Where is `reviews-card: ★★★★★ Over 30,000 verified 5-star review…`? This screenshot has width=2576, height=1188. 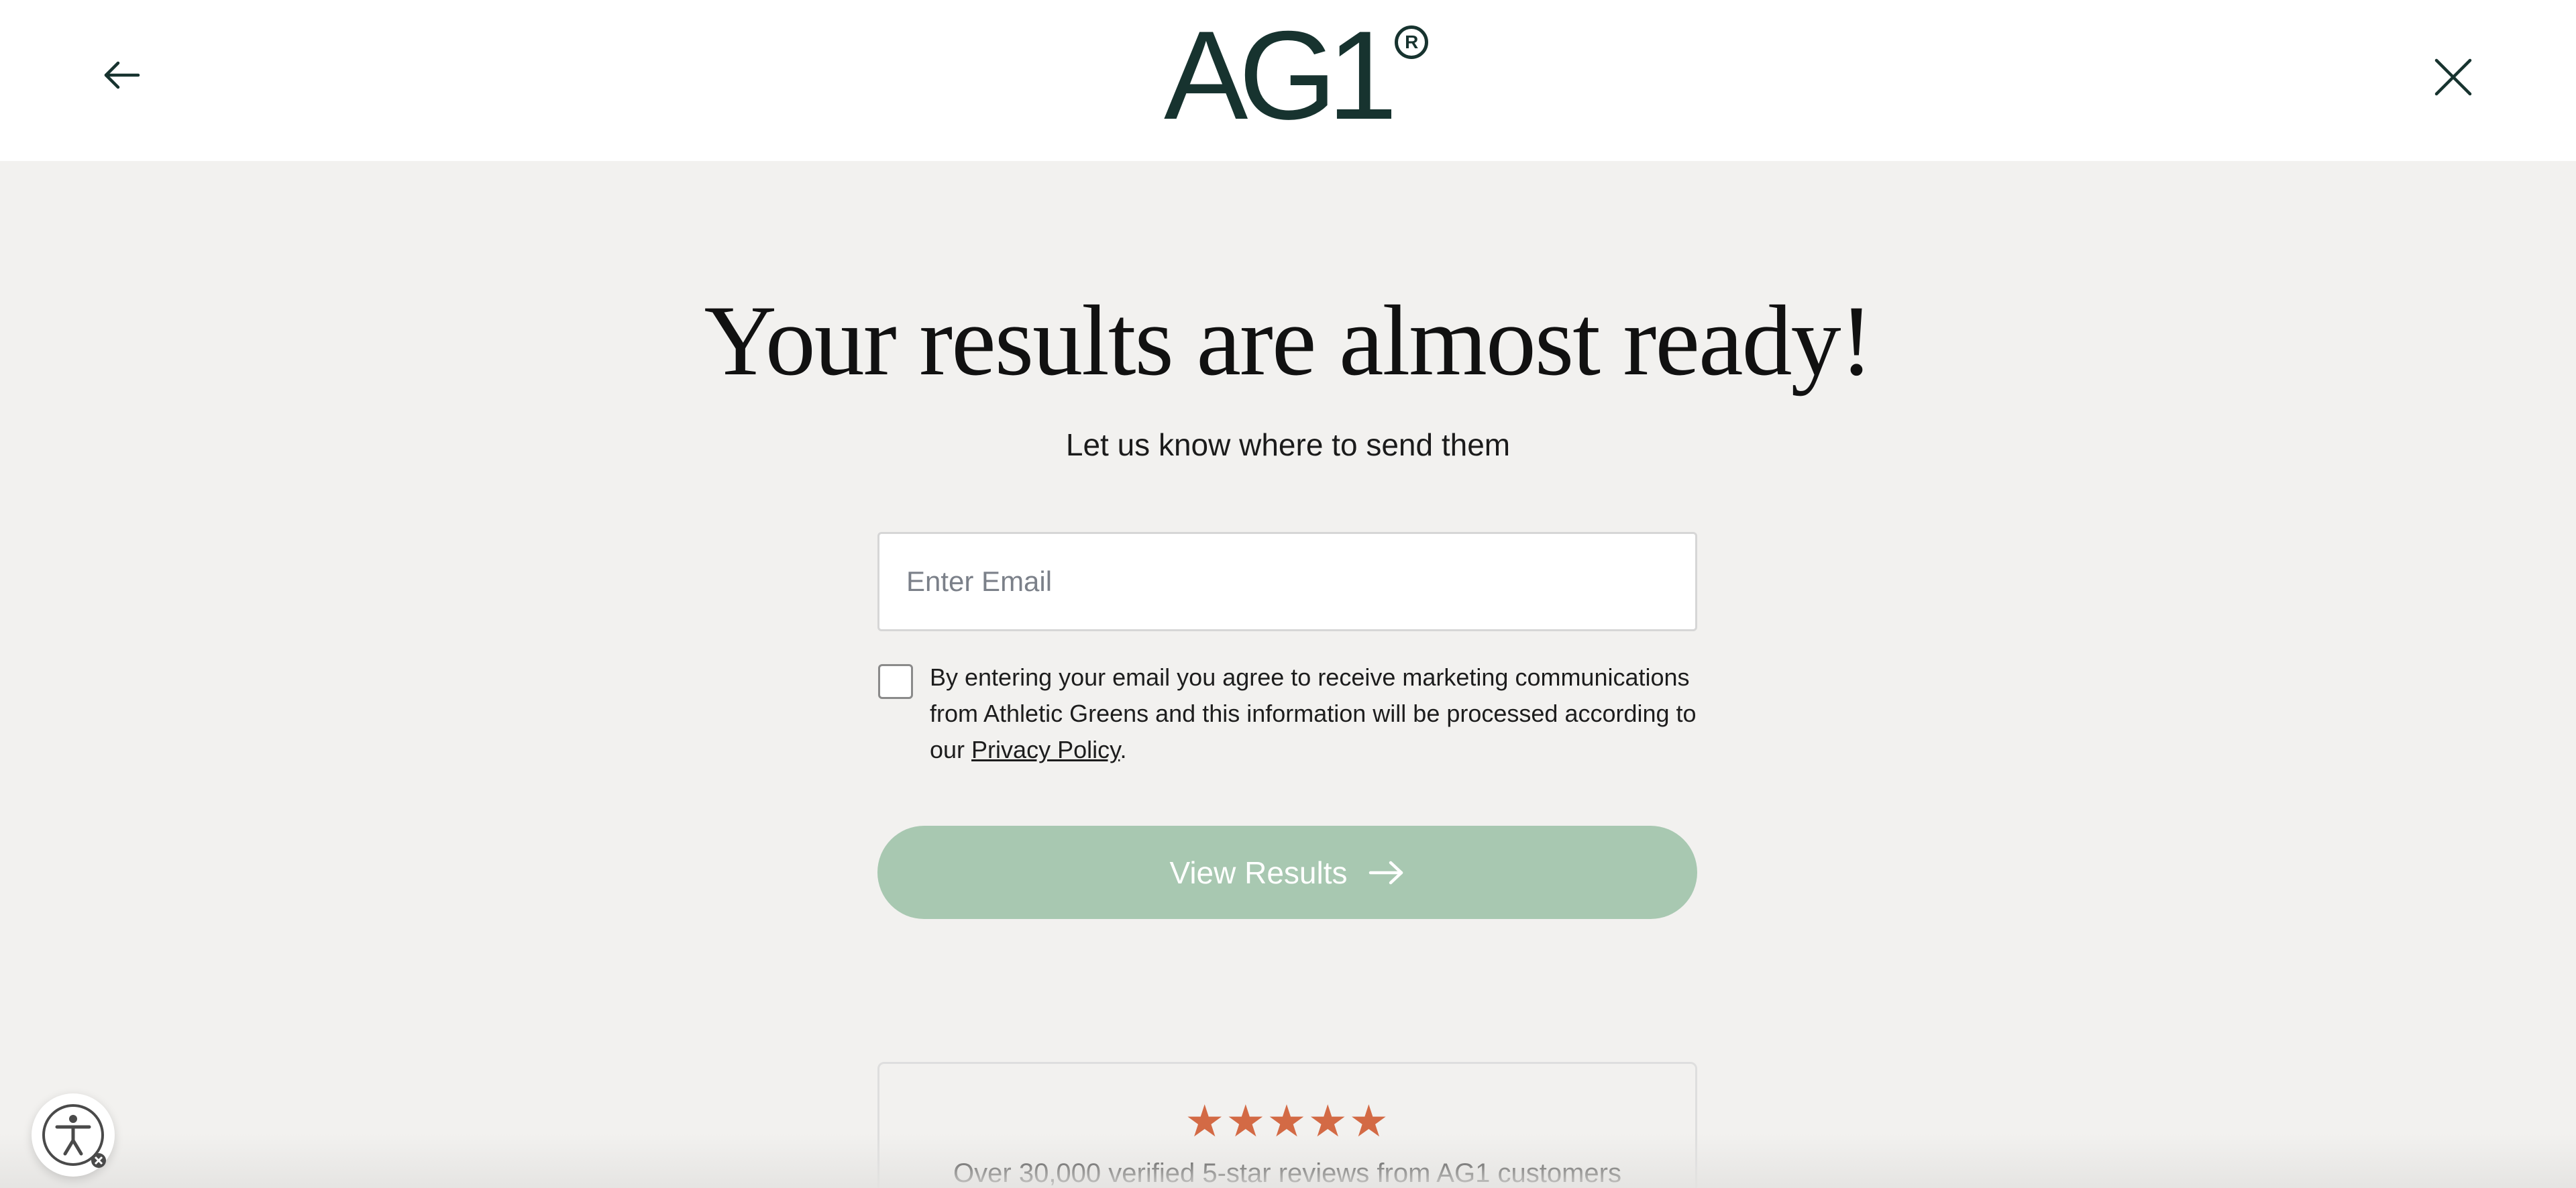
reviews-card: ★★★★★ Over 30,000 verified 5-star review… is located at coordinates (1287, 1125).